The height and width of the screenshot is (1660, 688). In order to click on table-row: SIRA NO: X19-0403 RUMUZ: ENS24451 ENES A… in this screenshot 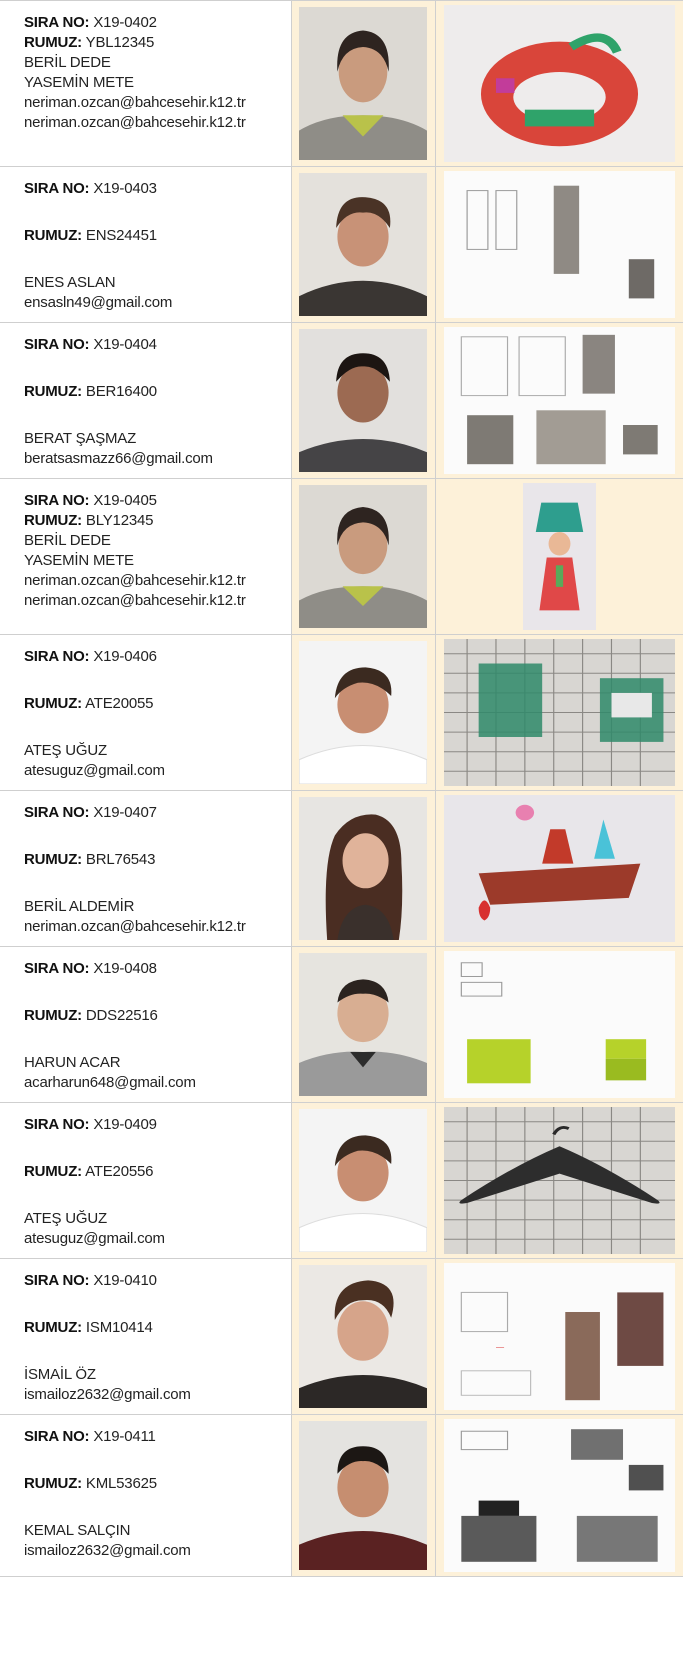, I will do `click(341, 245)`.